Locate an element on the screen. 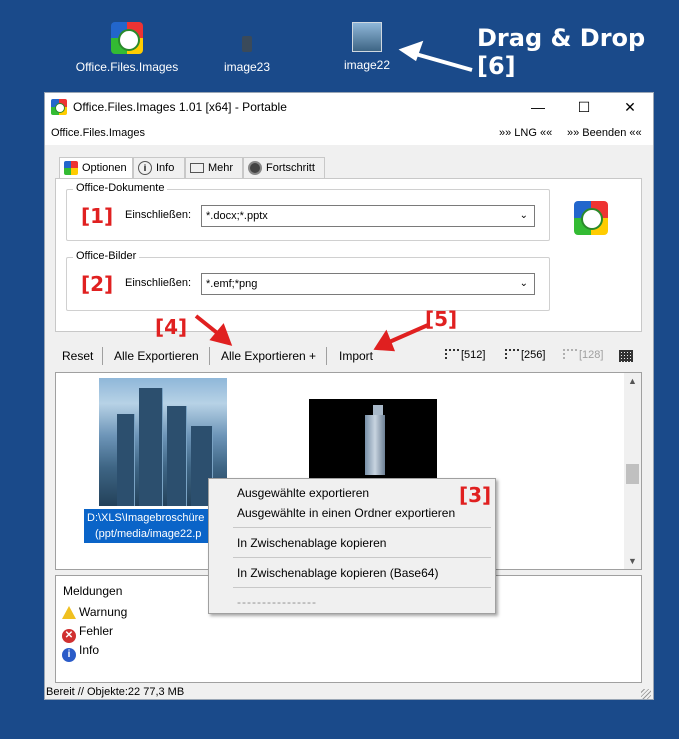 This screenshot has height=739, width=679. message-error: ✕ Fehler is located at coordinates (87, 633).